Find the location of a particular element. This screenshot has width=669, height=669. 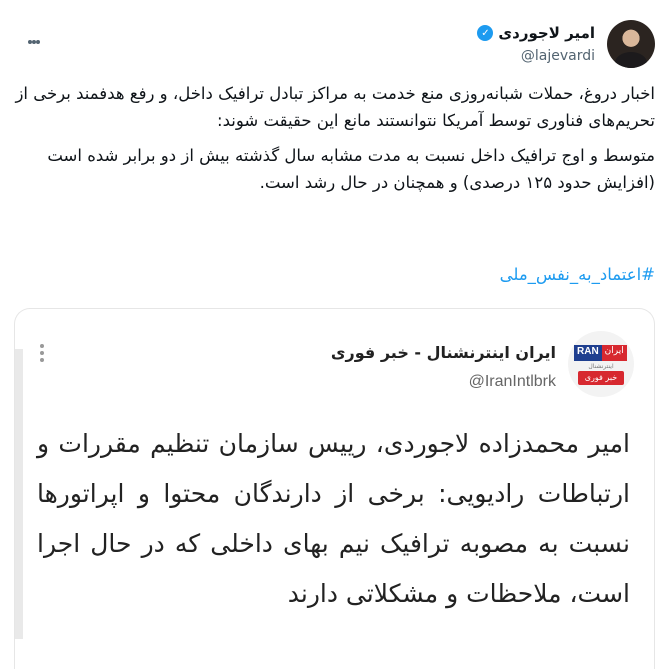

embed-edge-bar is located at coordinates (19, 494).